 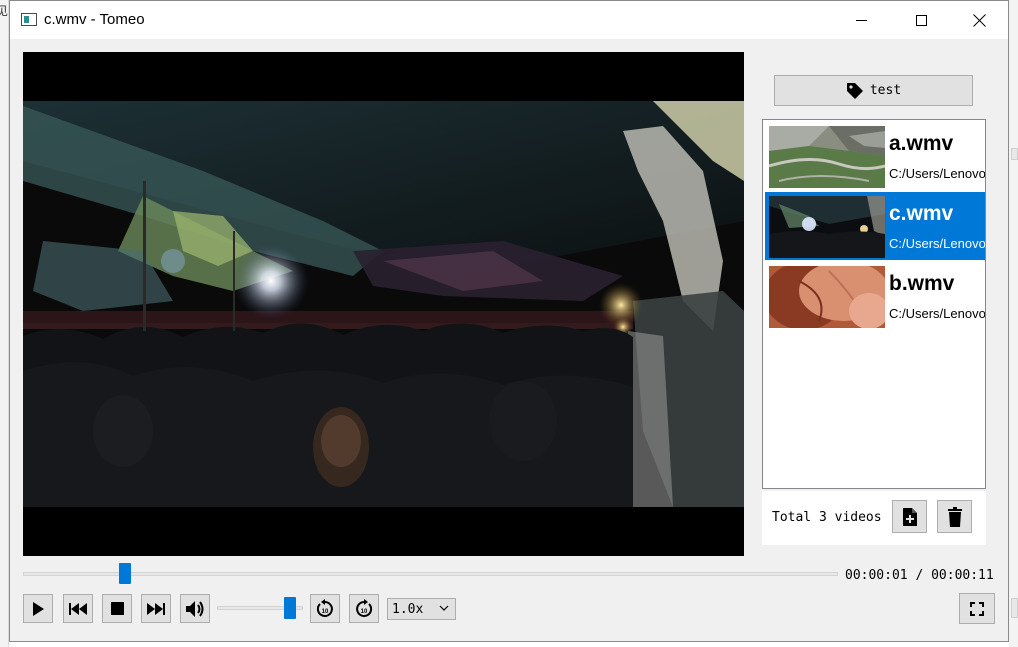 I want to click on list-item-a: a.wmv C:/Users/Lenovo, so click(x=875, y=156).